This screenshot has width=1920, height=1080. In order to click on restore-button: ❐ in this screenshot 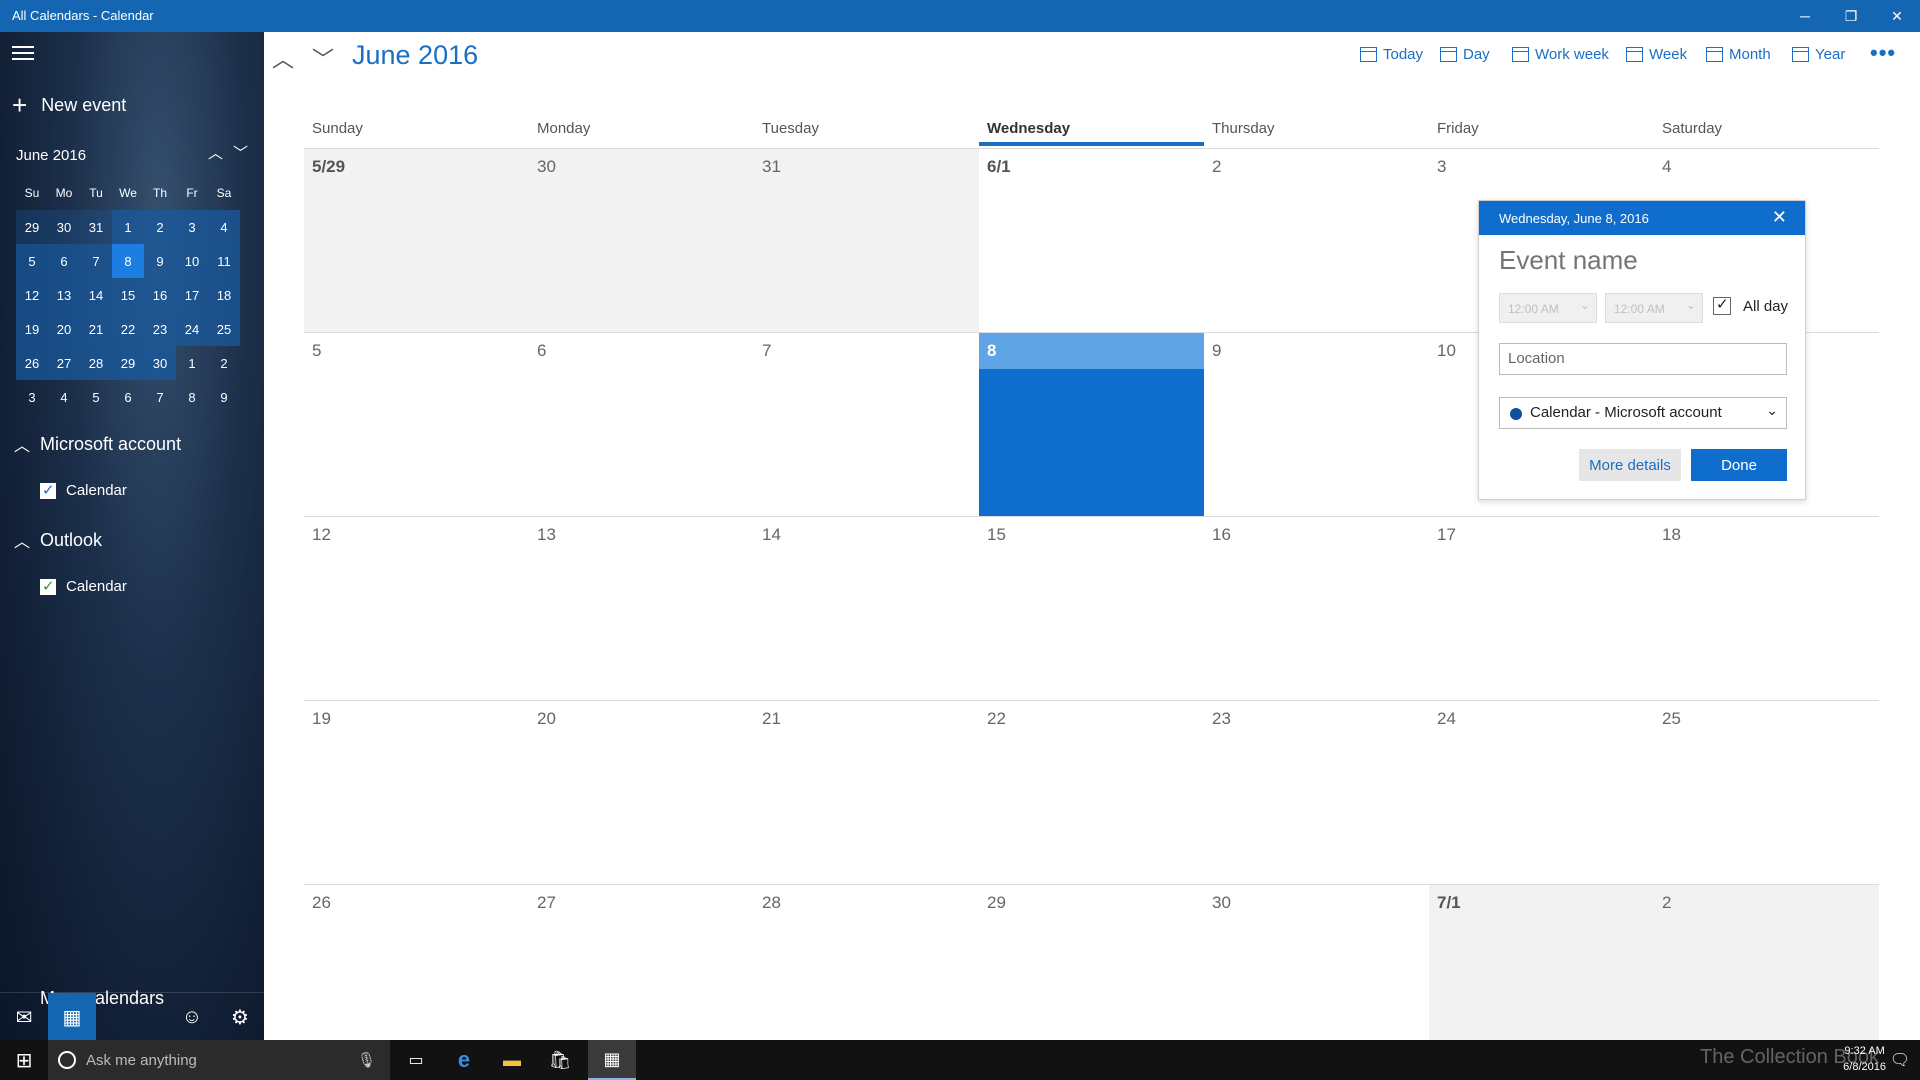, I will do `click(1851, 16)`.